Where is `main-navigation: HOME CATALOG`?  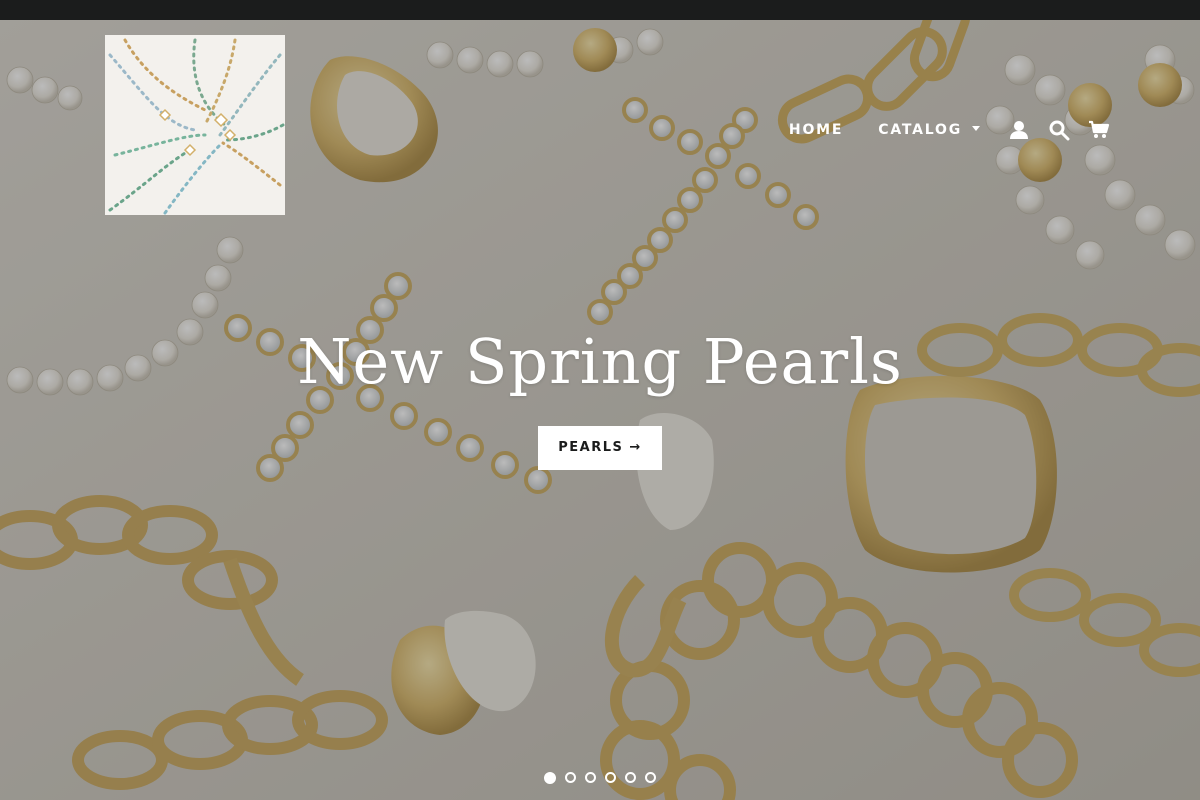 main-navigation: HOME CATALOG is located at coordinates (949, 130).